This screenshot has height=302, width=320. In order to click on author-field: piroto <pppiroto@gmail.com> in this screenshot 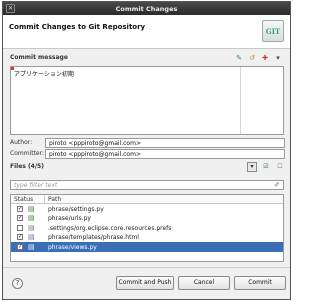, I will do `click(165, 143)`.